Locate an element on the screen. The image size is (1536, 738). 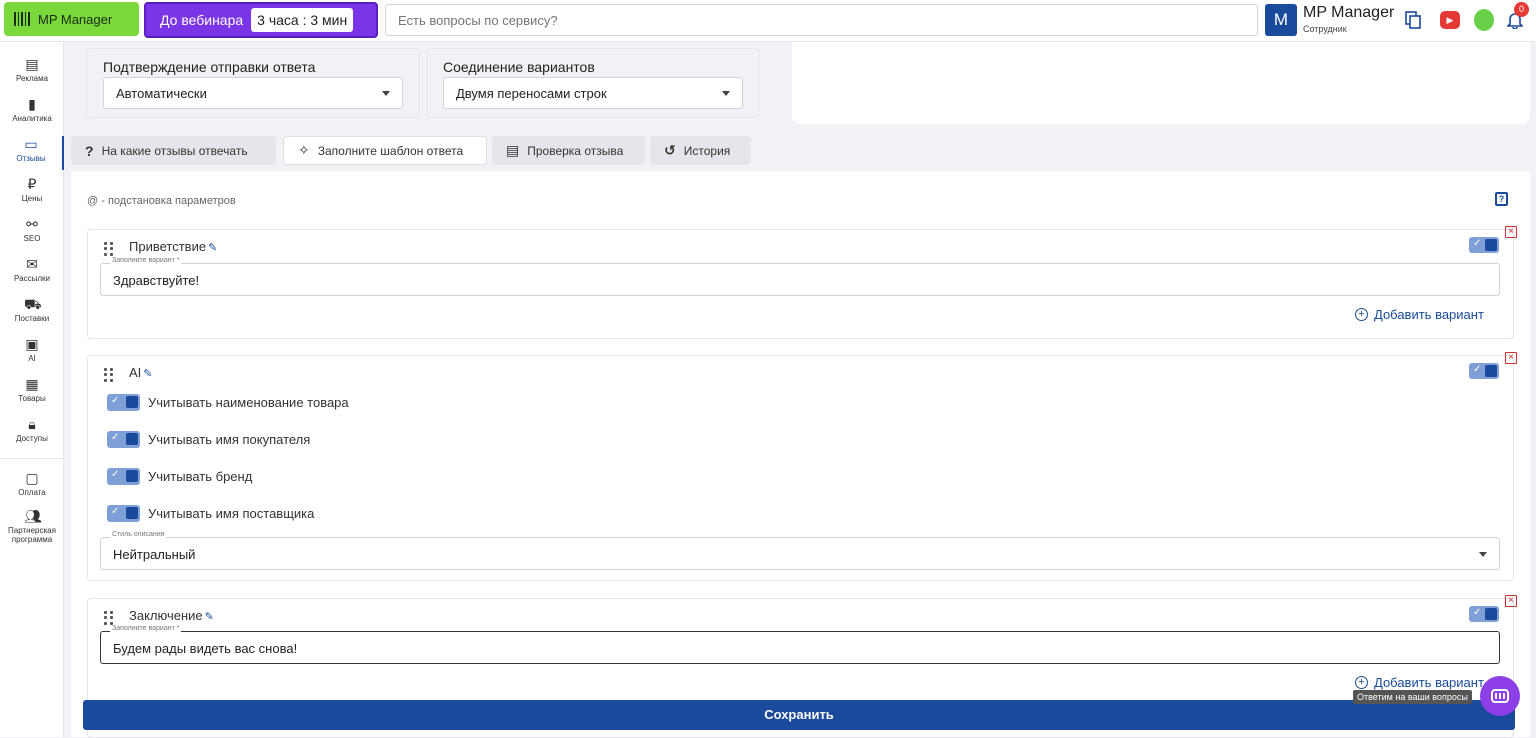
params-hint: @ - подстановка параметров is located at coordinates (161, 201).